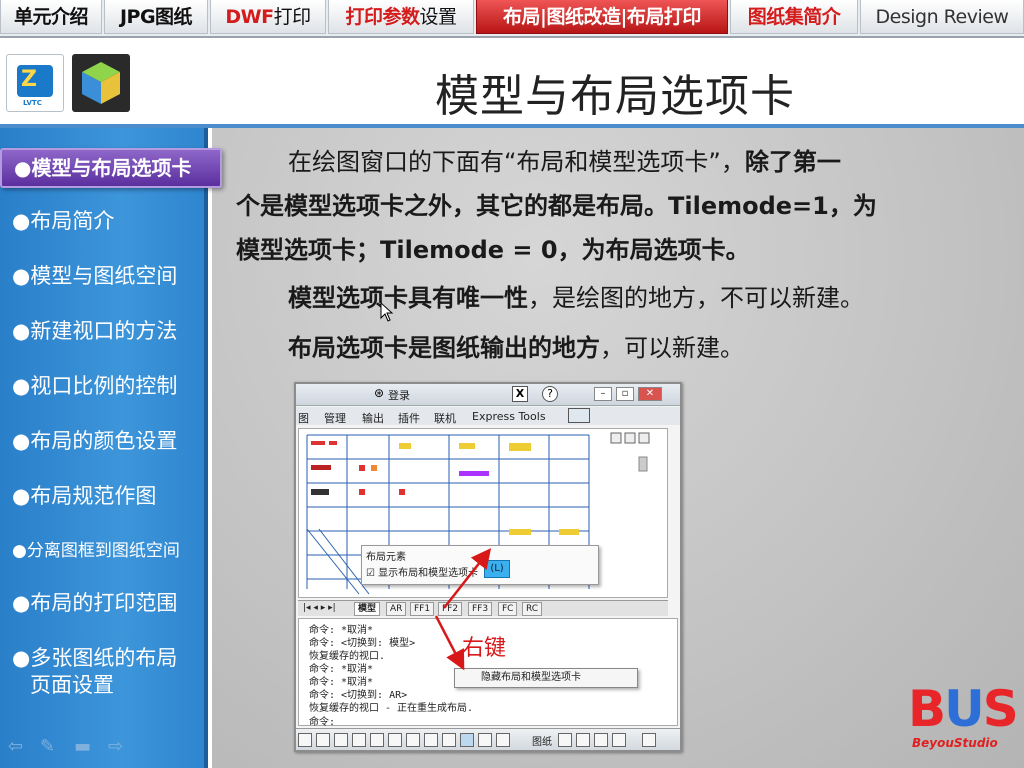 The width and height of the screenshot is (1024, 768). Describe the element at coordinates (480, 609) in the screenshot. I see `layout-tab: FF3` at that location.